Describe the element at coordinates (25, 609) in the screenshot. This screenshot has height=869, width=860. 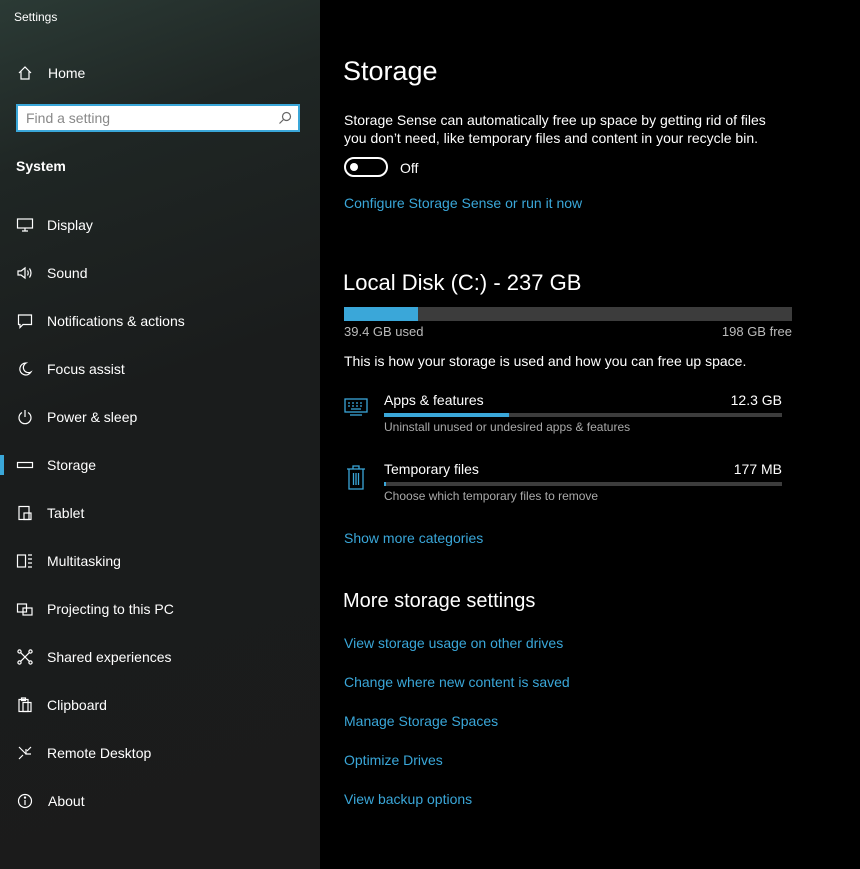
I see `projecting-icon` at that location.